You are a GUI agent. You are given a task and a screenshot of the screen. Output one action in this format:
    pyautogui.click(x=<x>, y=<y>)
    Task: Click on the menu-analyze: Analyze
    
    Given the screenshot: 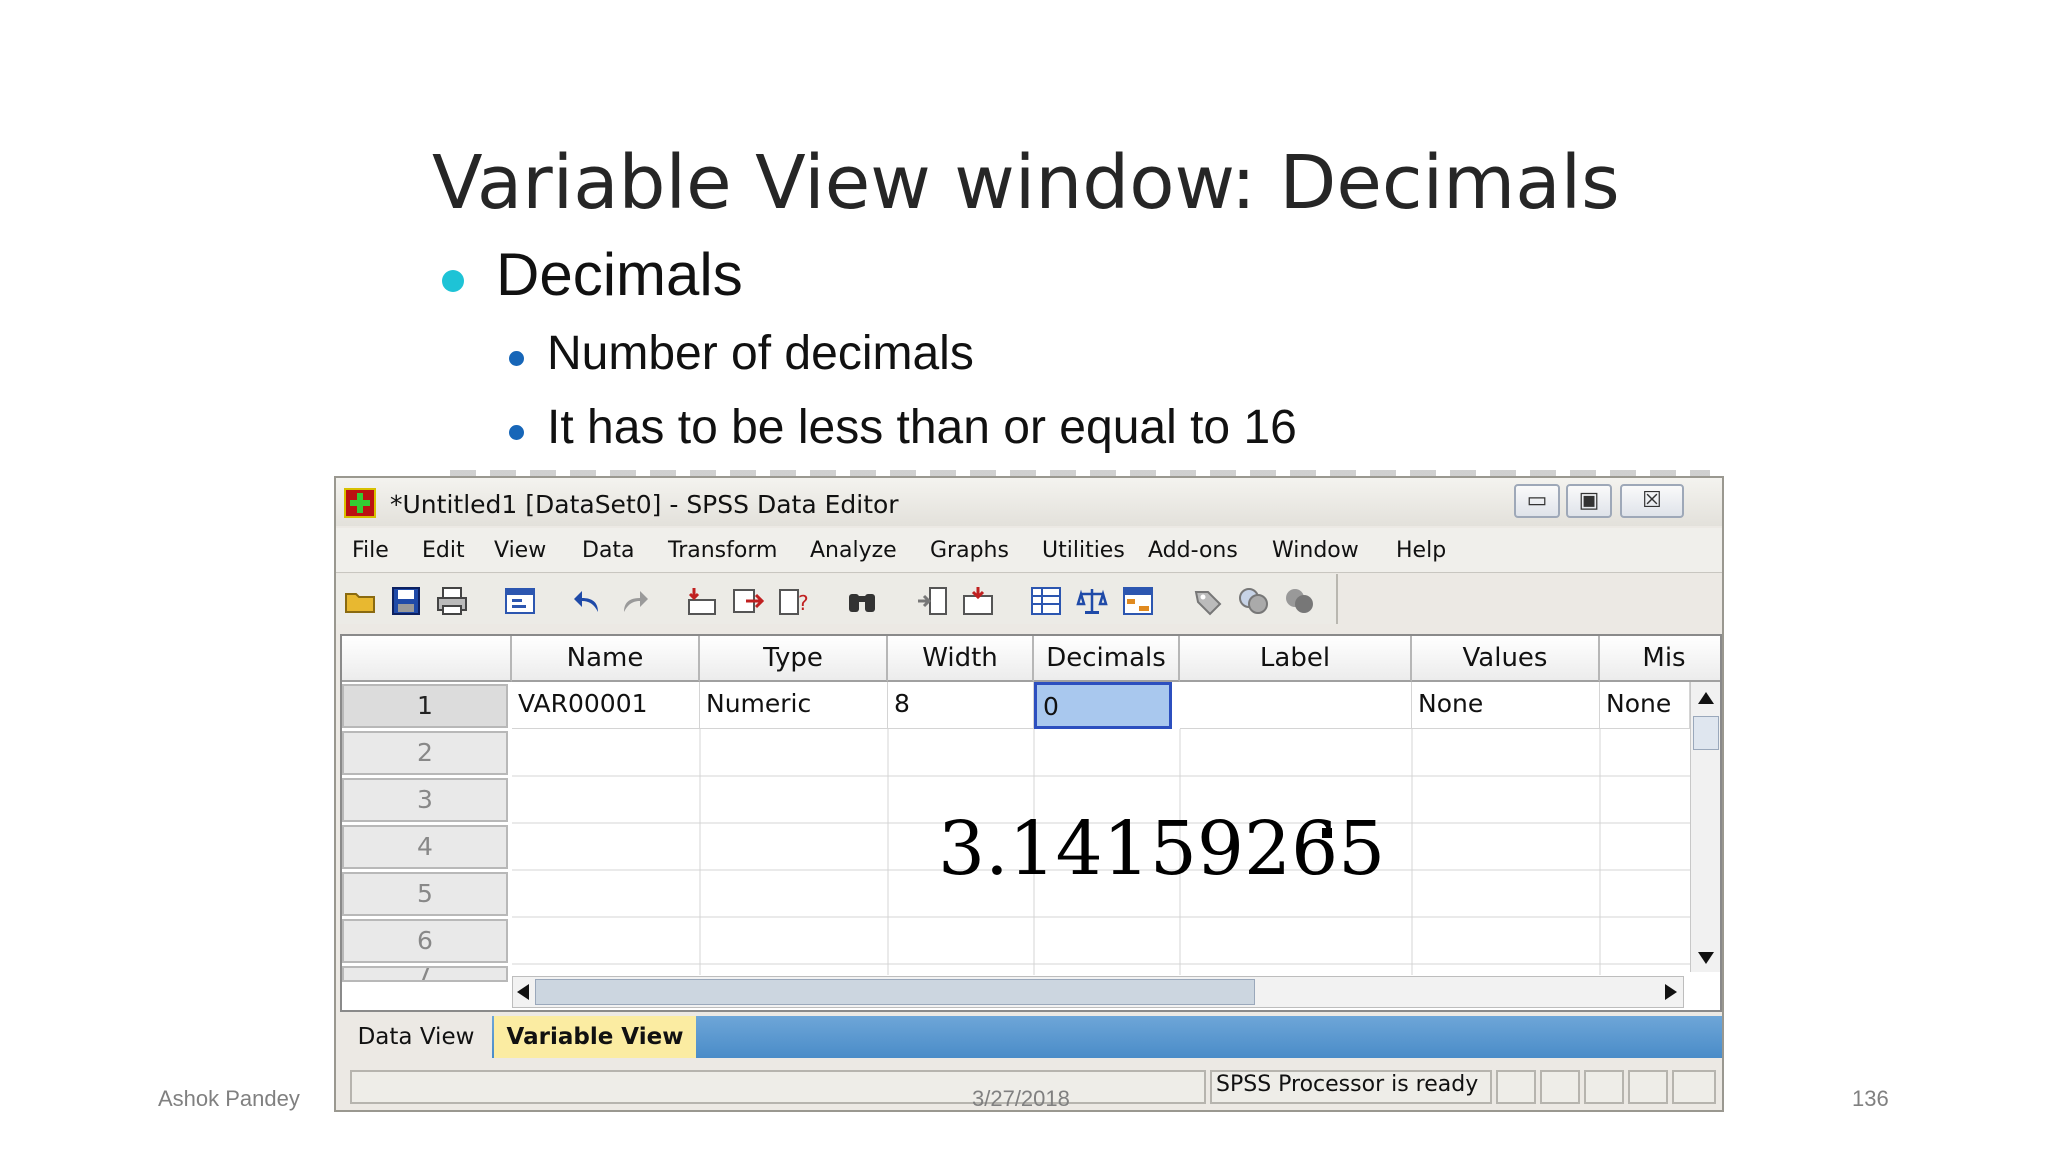 What is the action you would take?
    pyautogui.click(x=853, y=550)
    